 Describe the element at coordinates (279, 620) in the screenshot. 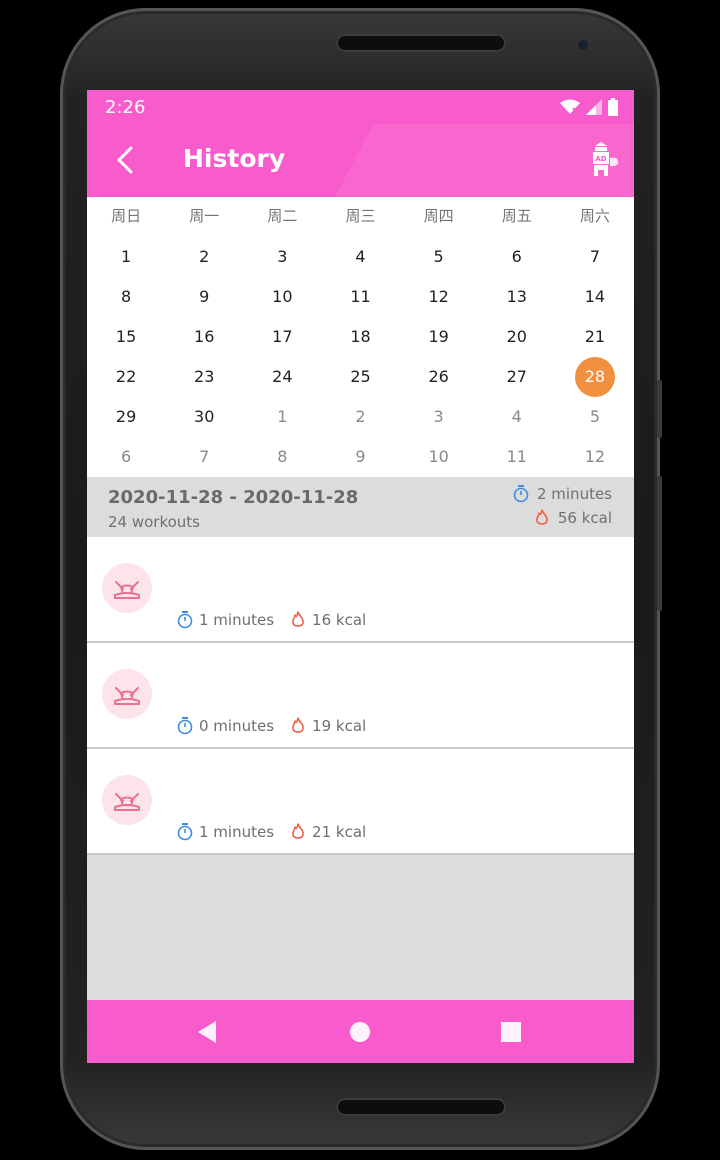

I see `workout-stats: 1 minutes 16 kcal` at that location.